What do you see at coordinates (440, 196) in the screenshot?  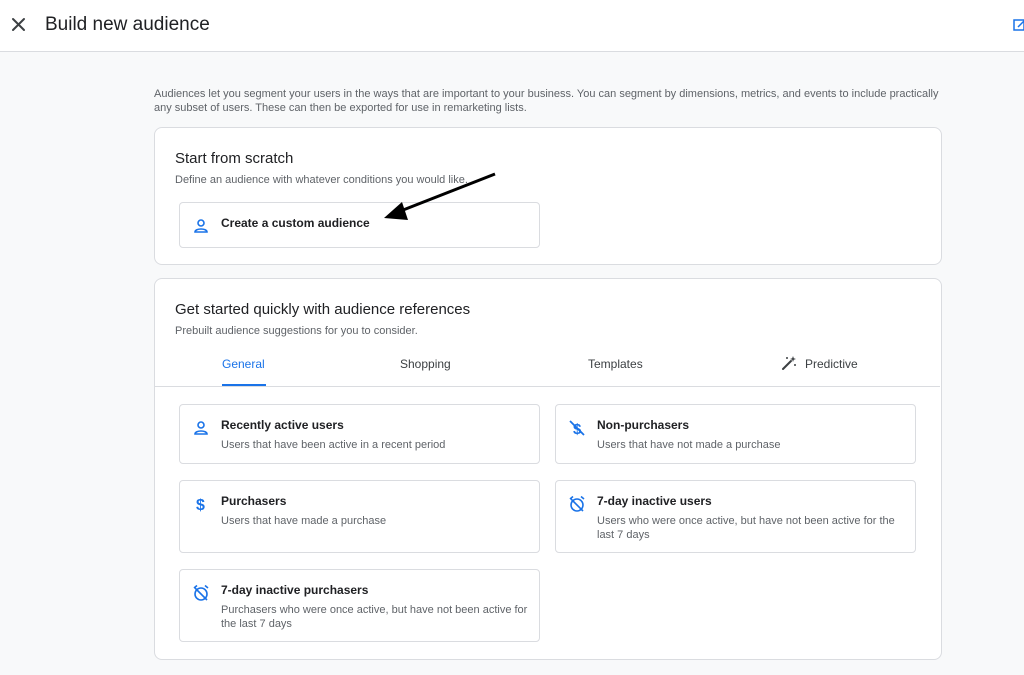 I see `annotation-arrow` at bounding box center [440, 196].